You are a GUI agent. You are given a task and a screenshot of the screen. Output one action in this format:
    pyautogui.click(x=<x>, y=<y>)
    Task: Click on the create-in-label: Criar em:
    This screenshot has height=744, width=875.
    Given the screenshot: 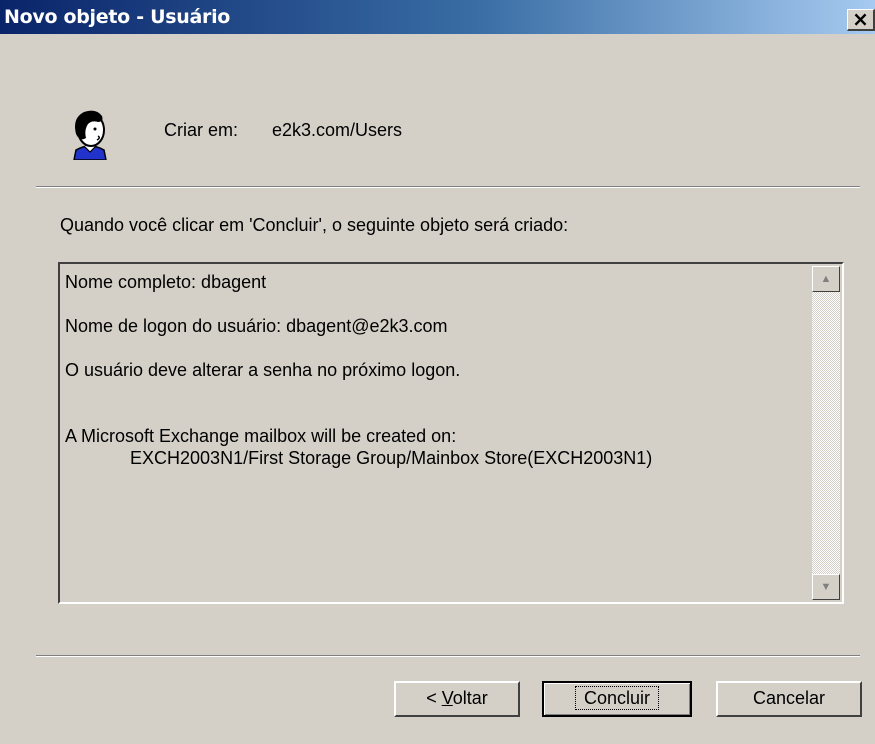 What is the action you would take?
    pyautogui.click(x=201, y=130)
    